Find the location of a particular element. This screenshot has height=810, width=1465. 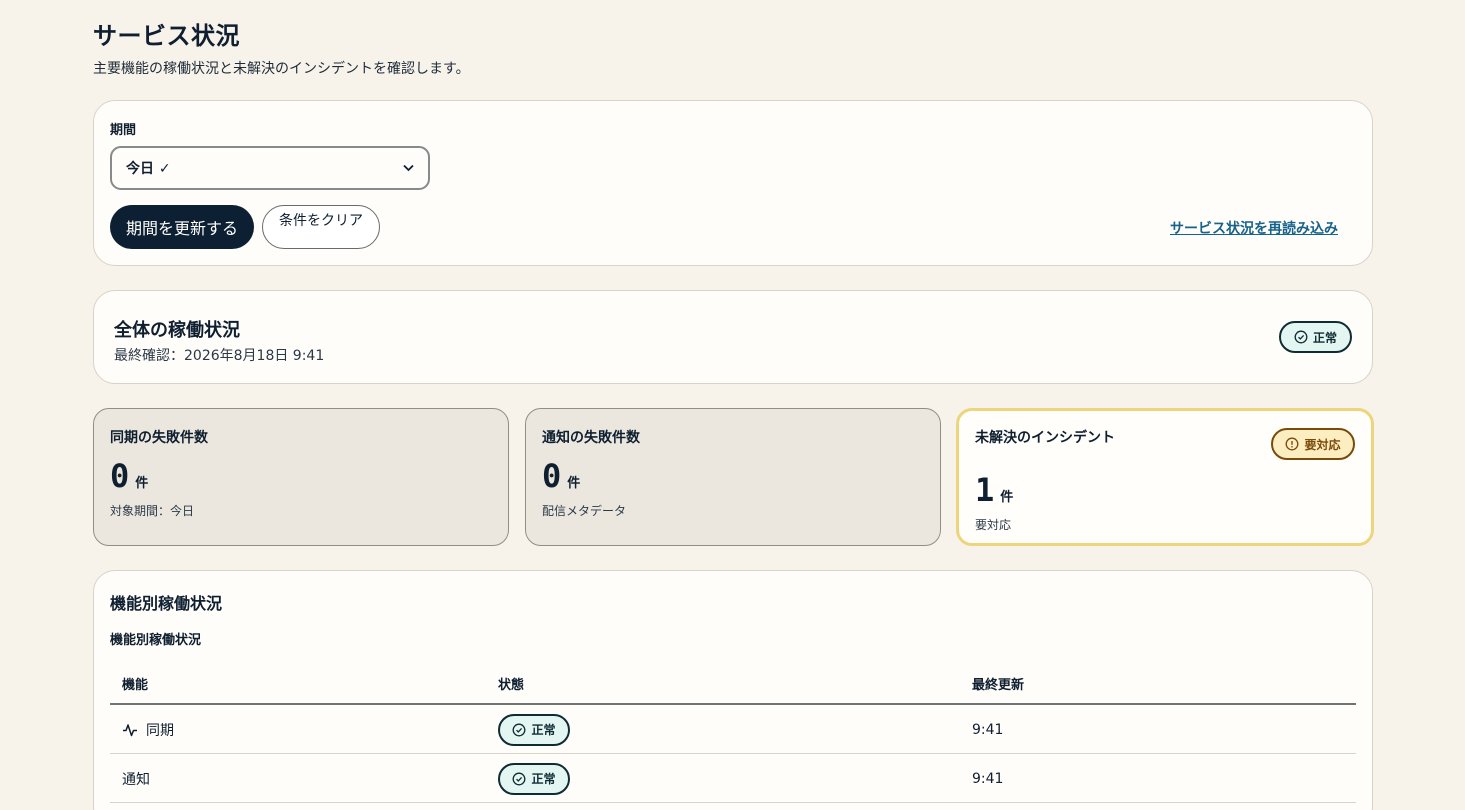

table-caption: 機能別稼働状況 is located at coordinates (156, 640).